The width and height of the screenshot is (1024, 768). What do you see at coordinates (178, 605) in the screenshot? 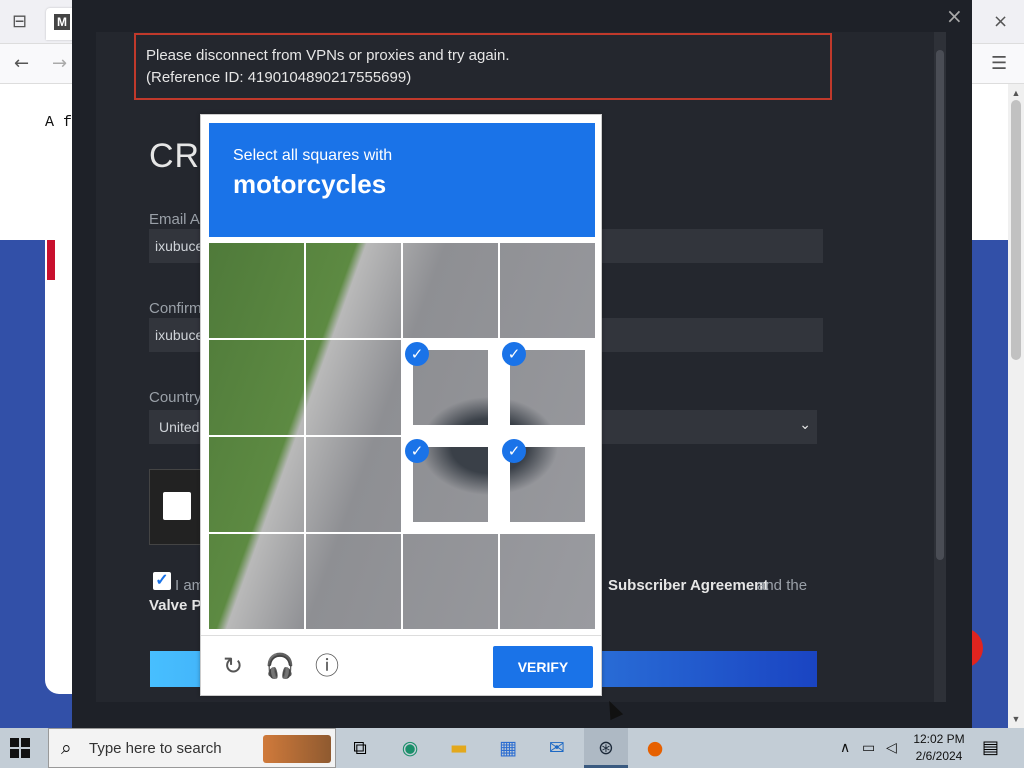
I see `valve-privacy-link: Valve Pr` at bounding box center [178, 605].